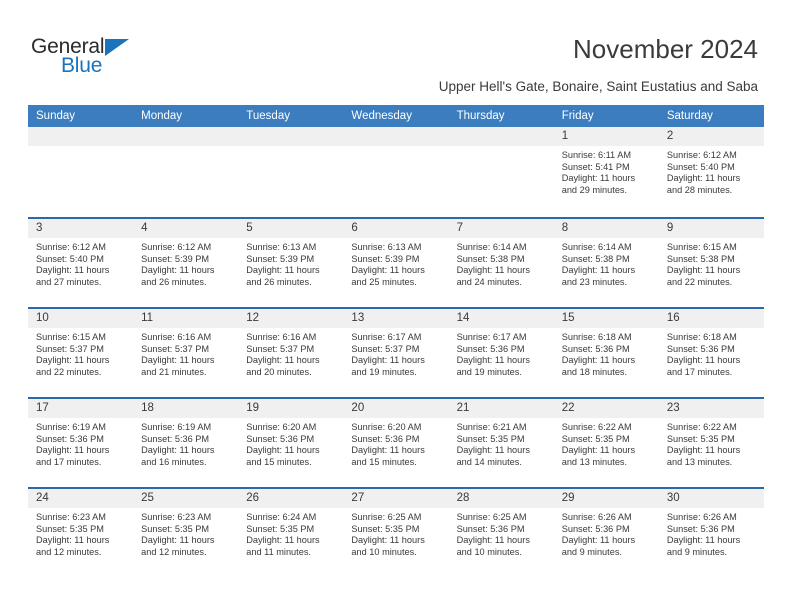  Describe the element at coordinates (162, 116) in the screenshot. I see `weekday-header-monday: Monday` at that location.